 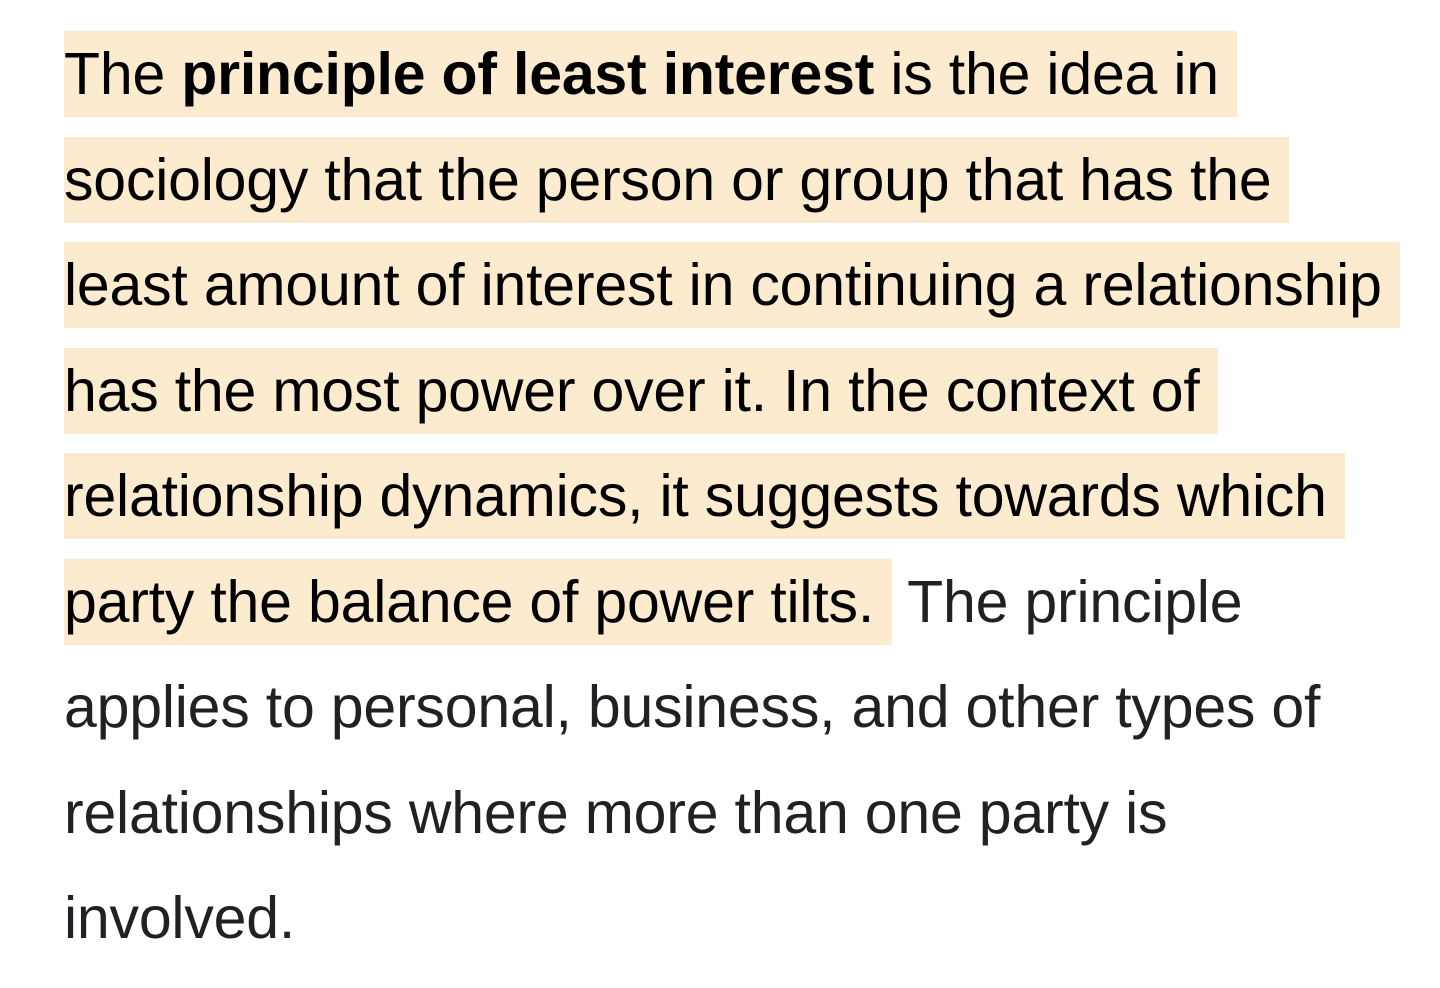 I want to click on highlight-prefix: The, so click(x=123, y=74).